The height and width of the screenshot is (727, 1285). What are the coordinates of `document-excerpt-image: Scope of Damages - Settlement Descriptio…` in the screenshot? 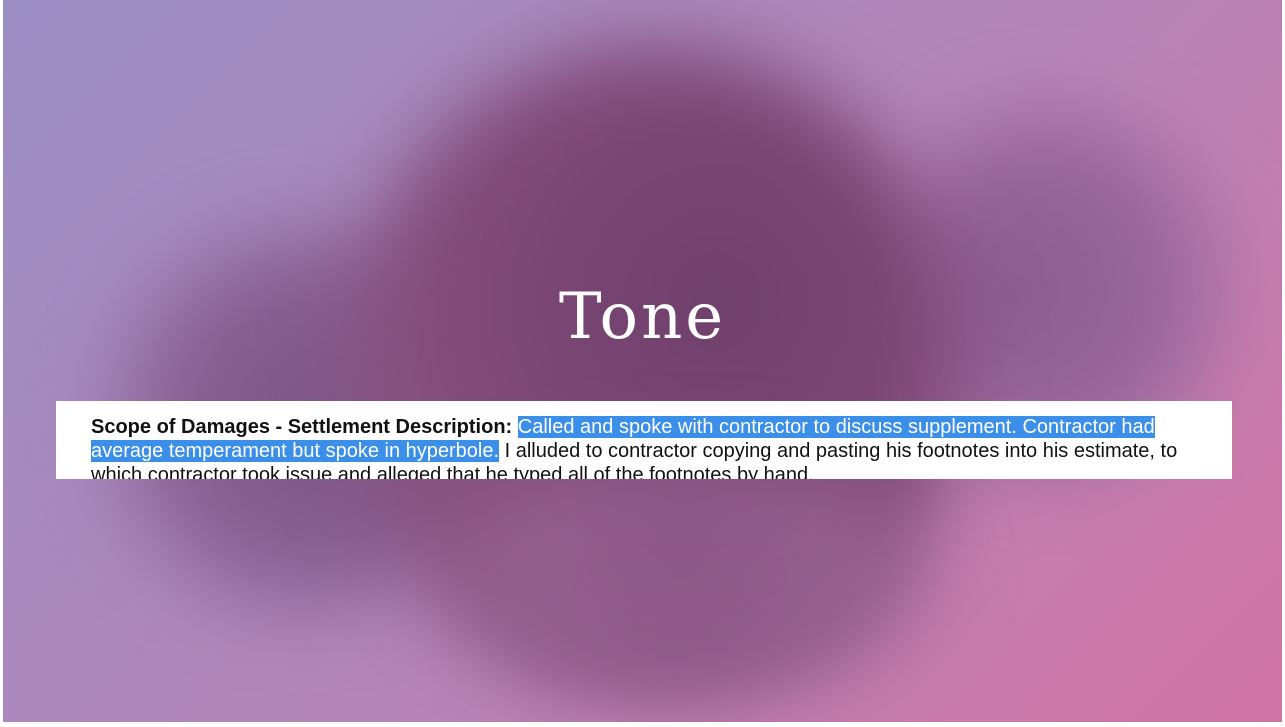 It's located at (644, 440).